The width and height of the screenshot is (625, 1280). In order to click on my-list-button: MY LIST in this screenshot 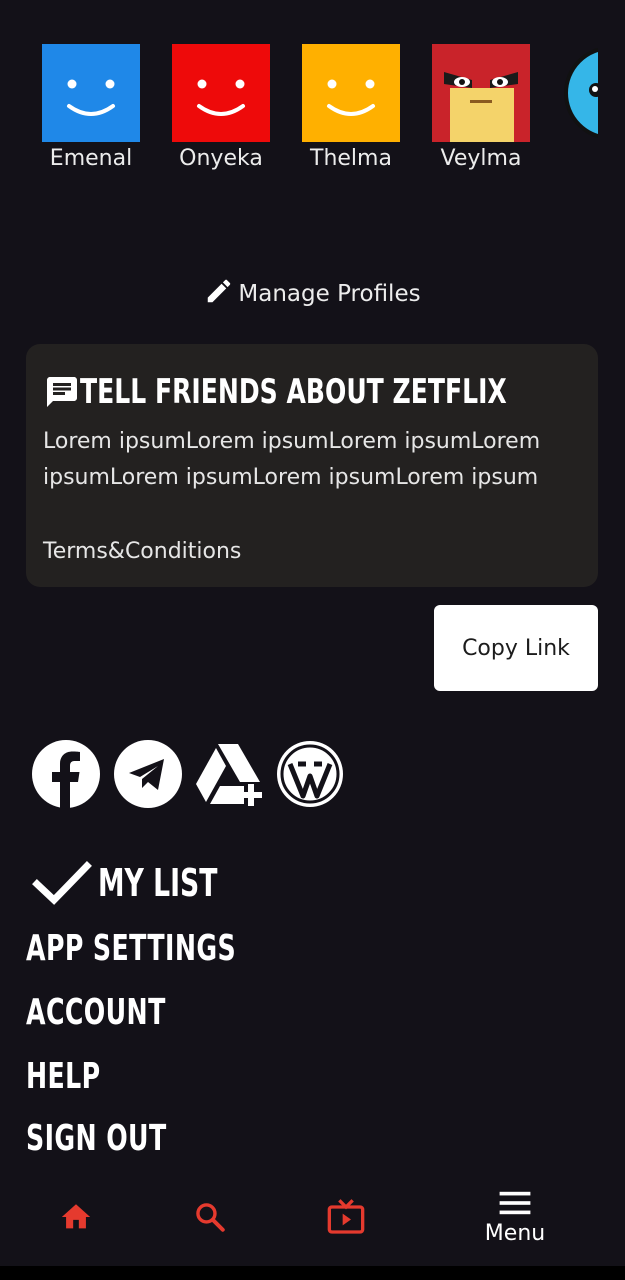, I will do `click(141, 883)`.